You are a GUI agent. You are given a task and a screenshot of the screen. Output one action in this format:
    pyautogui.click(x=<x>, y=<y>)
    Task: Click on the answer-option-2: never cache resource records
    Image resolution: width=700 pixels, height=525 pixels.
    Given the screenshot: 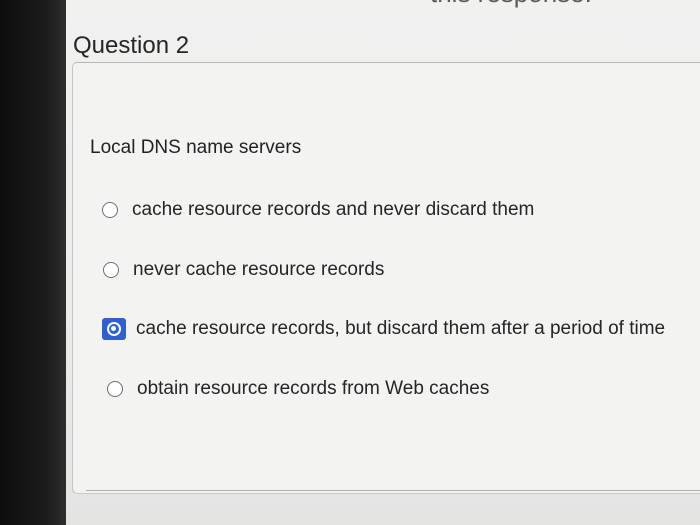 What is the action you would take?
    pyautogui.click(x=243, y=270)
    